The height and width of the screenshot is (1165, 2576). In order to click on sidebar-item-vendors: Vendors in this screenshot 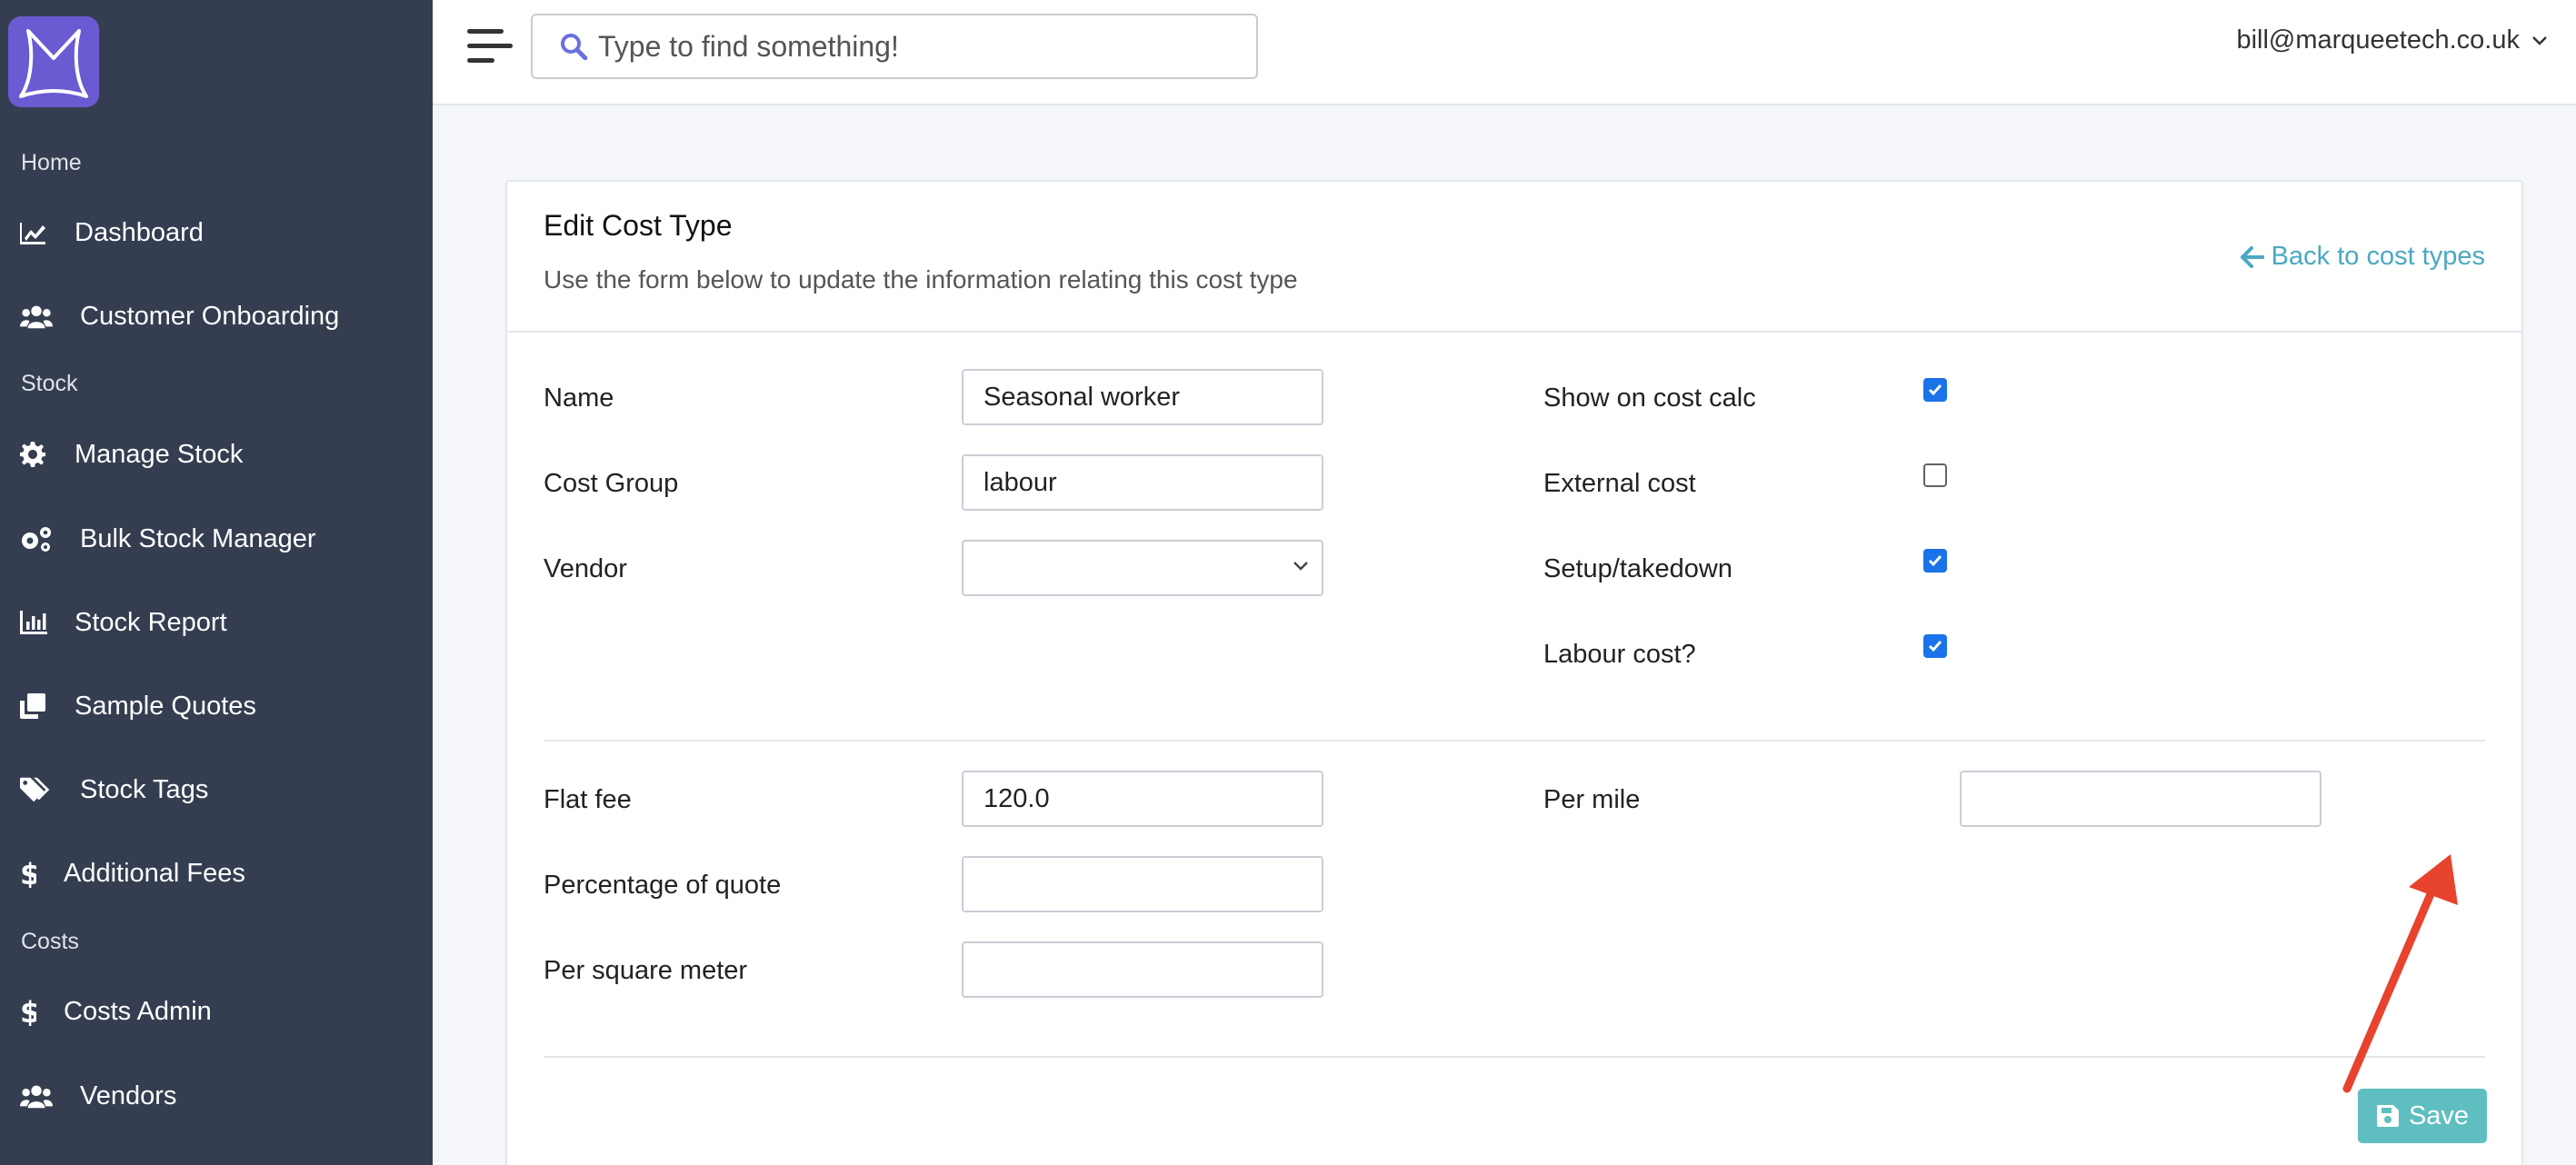, I will do `click(216, 1096)`.